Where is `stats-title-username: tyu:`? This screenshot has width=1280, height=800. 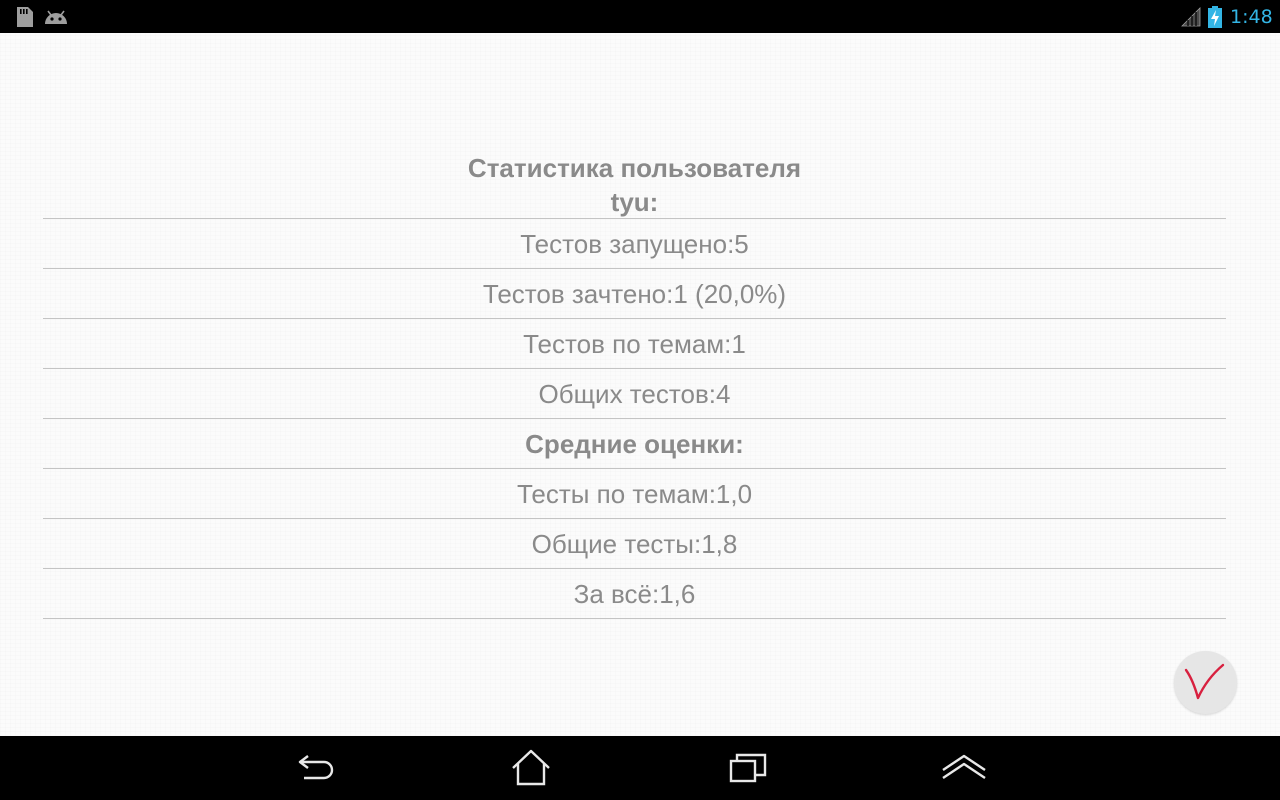
stats-title-username: tyu: is located at coordinates (634, 202).